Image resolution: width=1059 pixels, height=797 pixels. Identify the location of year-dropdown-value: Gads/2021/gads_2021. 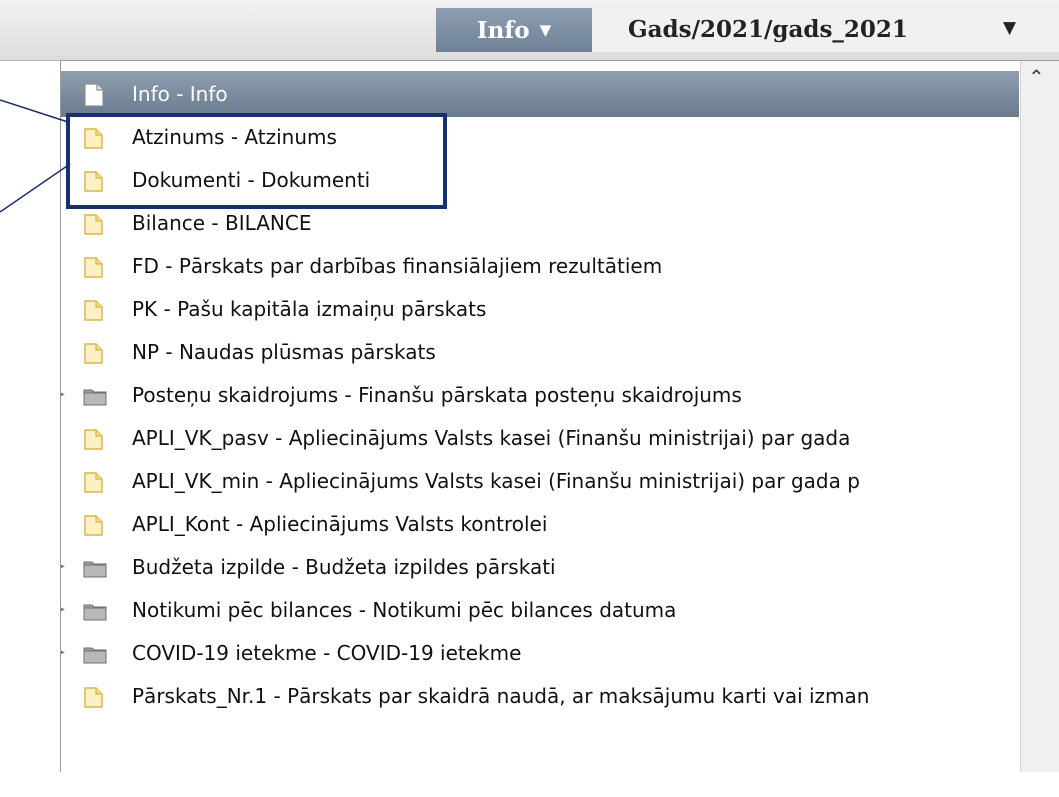
(768, 29).